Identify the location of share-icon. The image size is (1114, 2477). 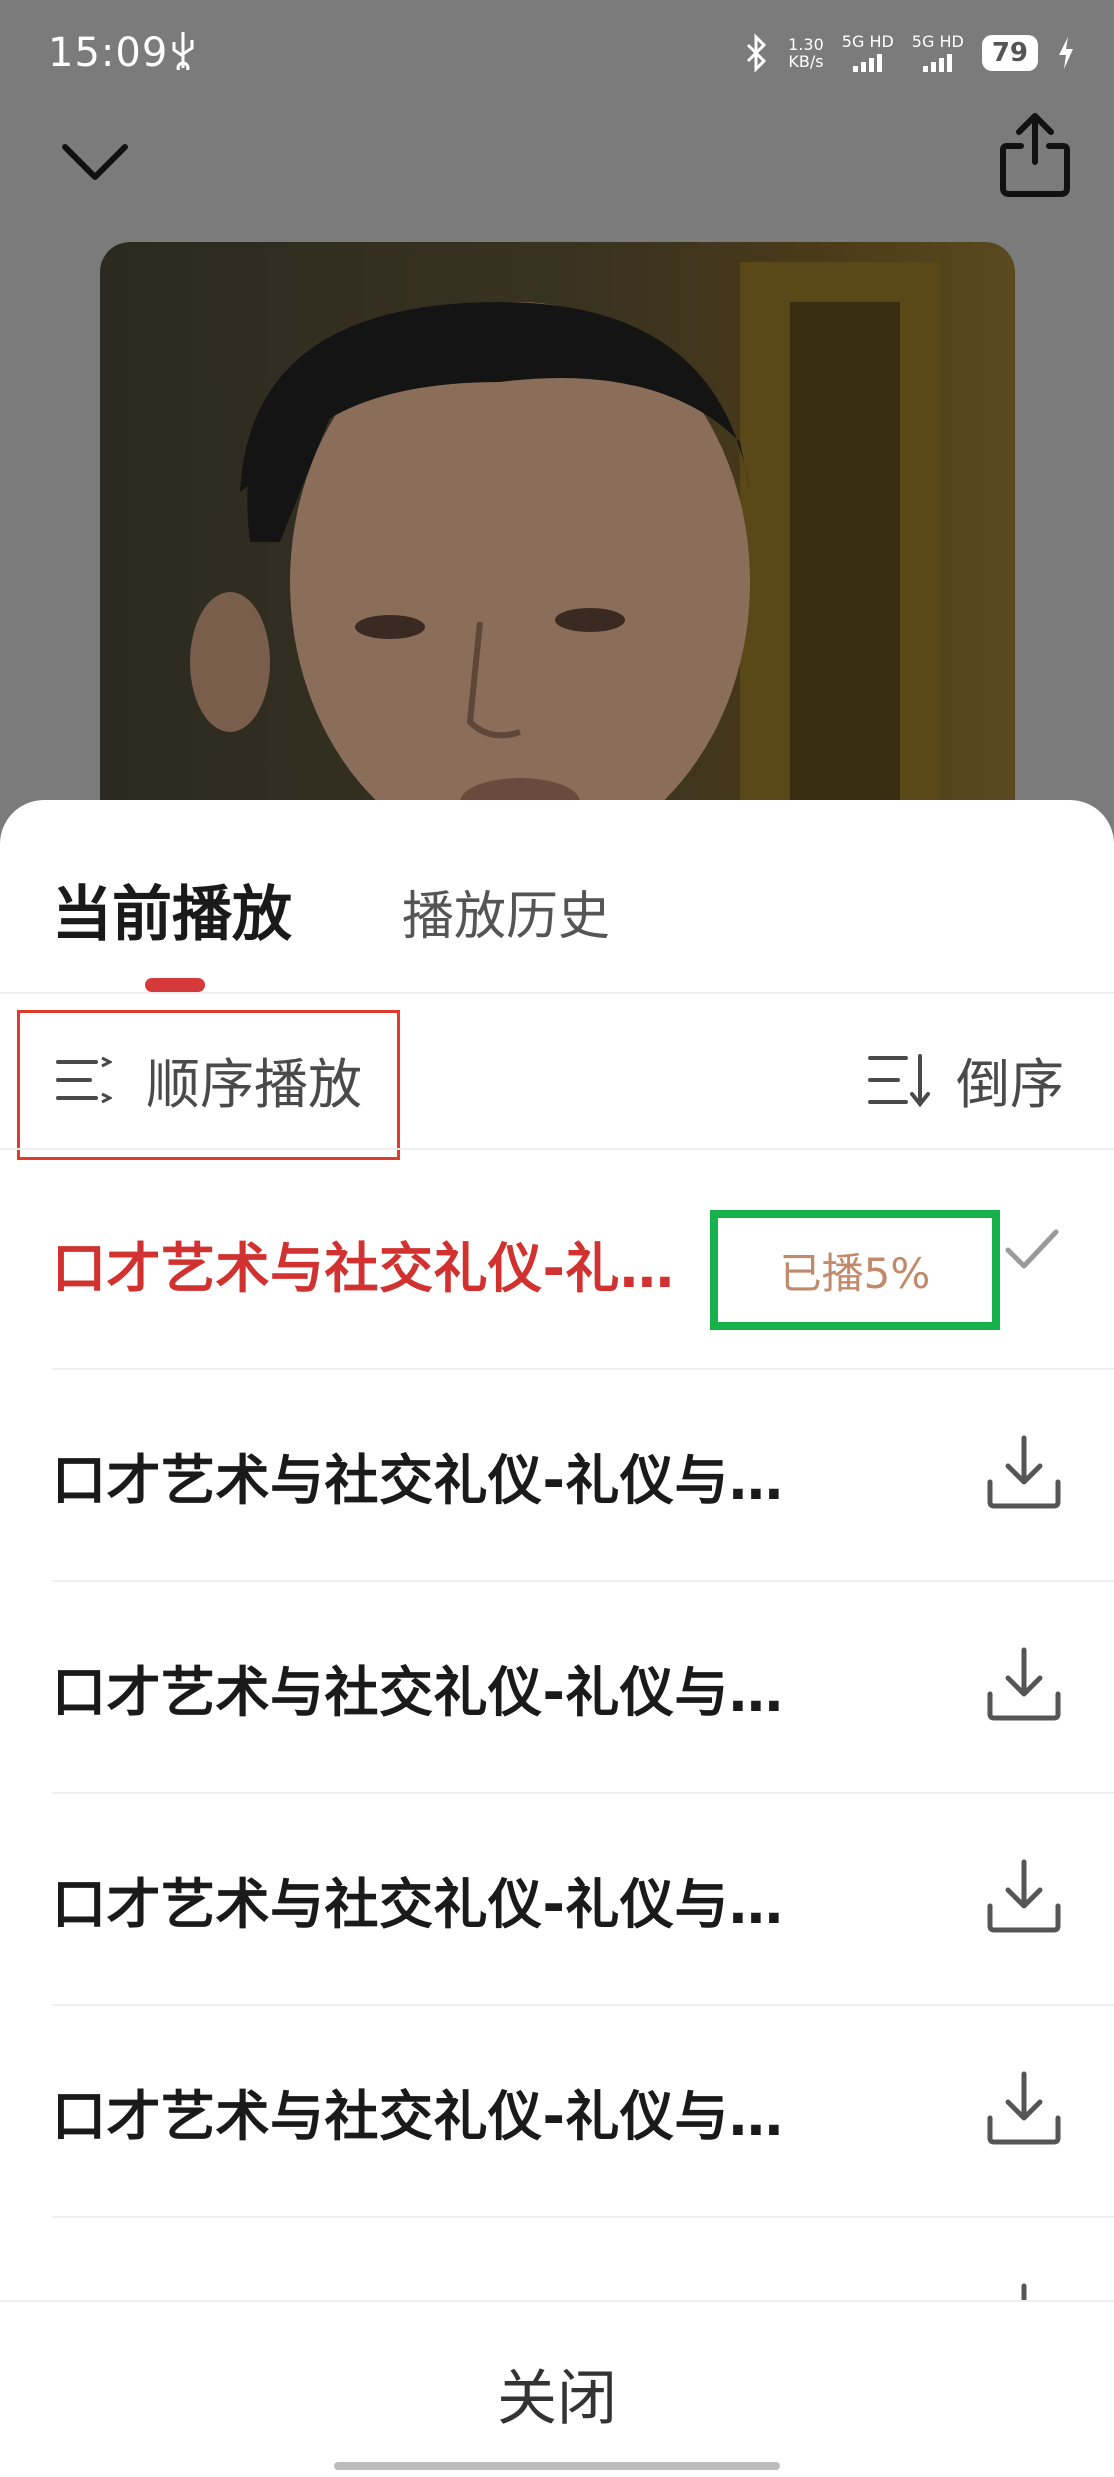
(1035, 155).